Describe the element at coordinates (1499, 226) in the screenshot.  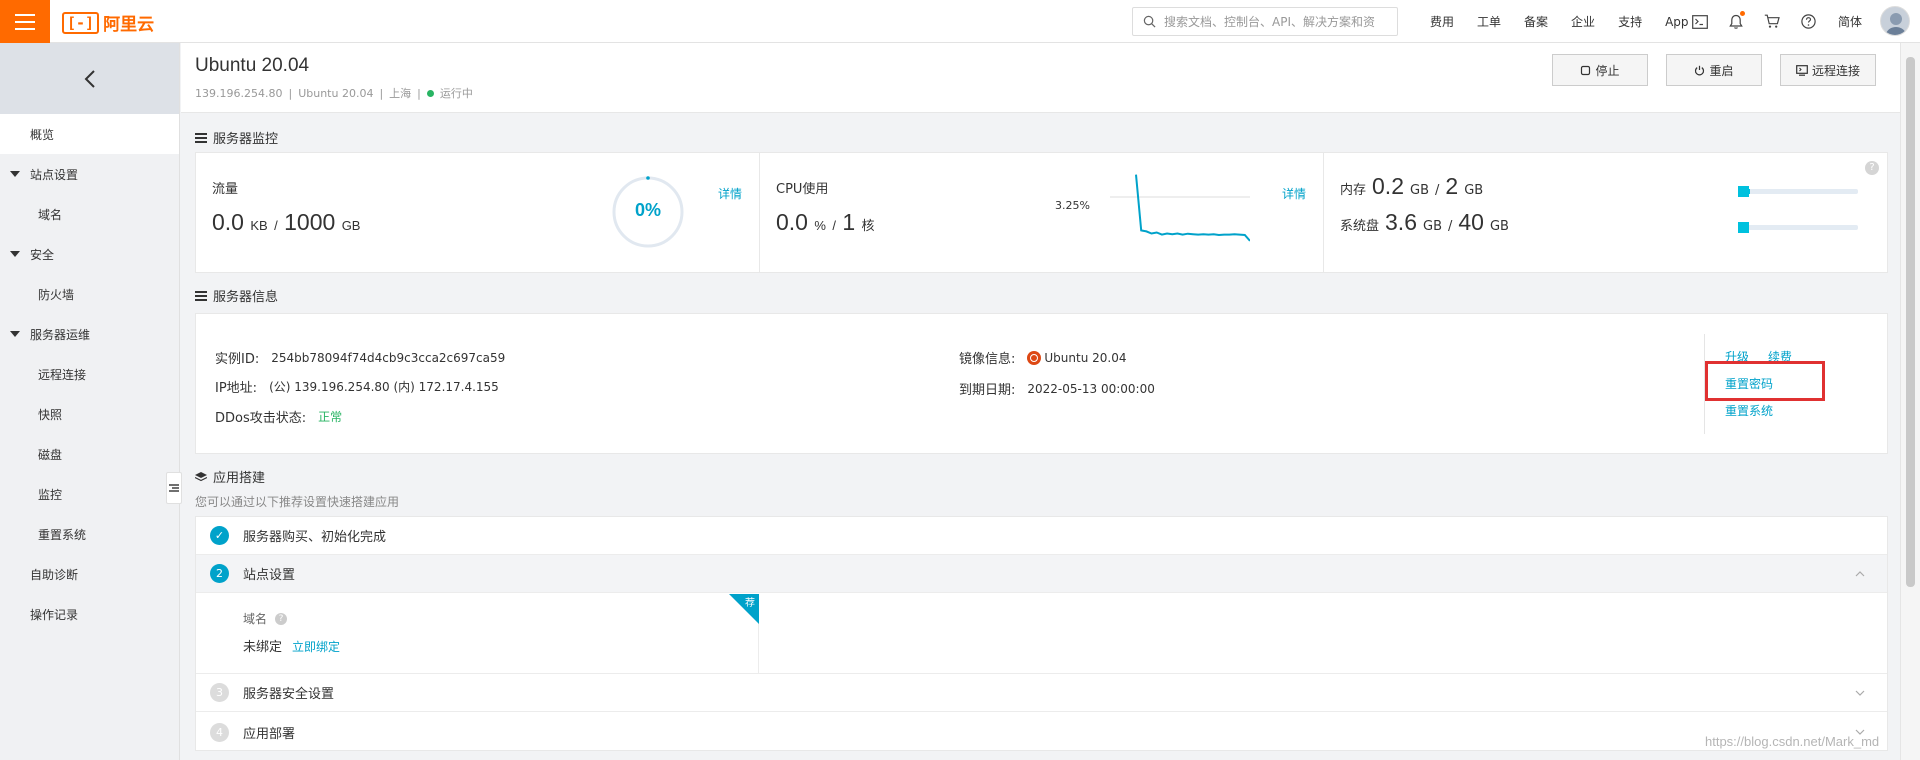
I see `disk-total-unit: GB` at that location.